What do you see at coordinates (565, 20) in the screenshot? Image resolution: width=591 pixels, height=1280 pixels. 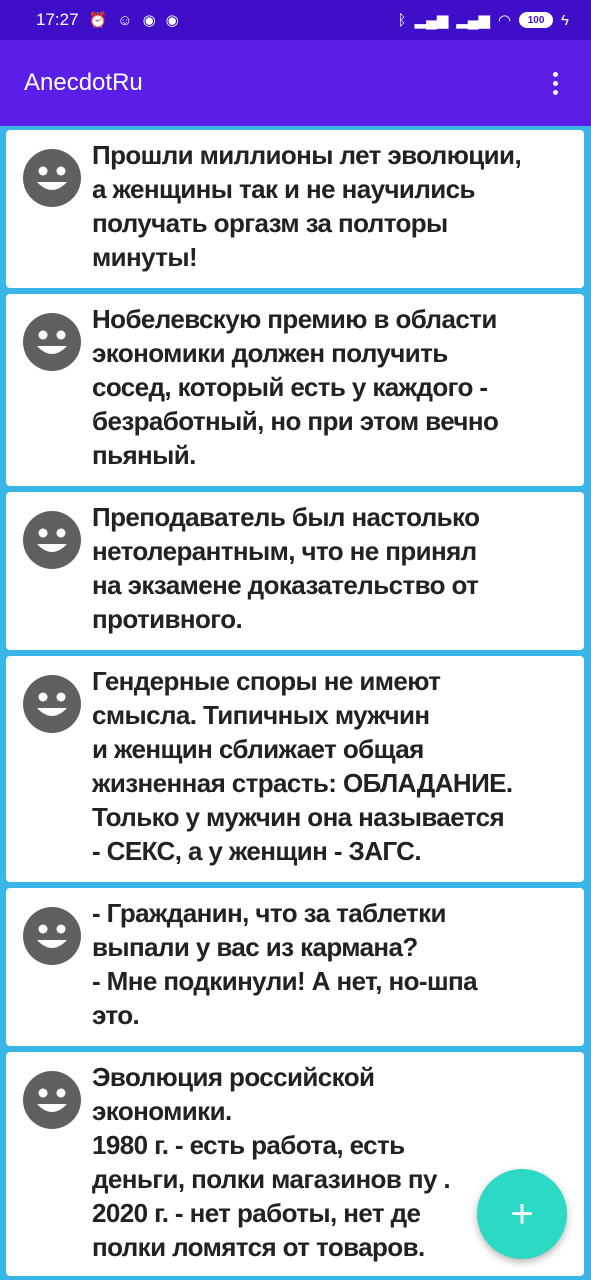 I see `charging-icon: ϟ` at bounding box center [565, 20].